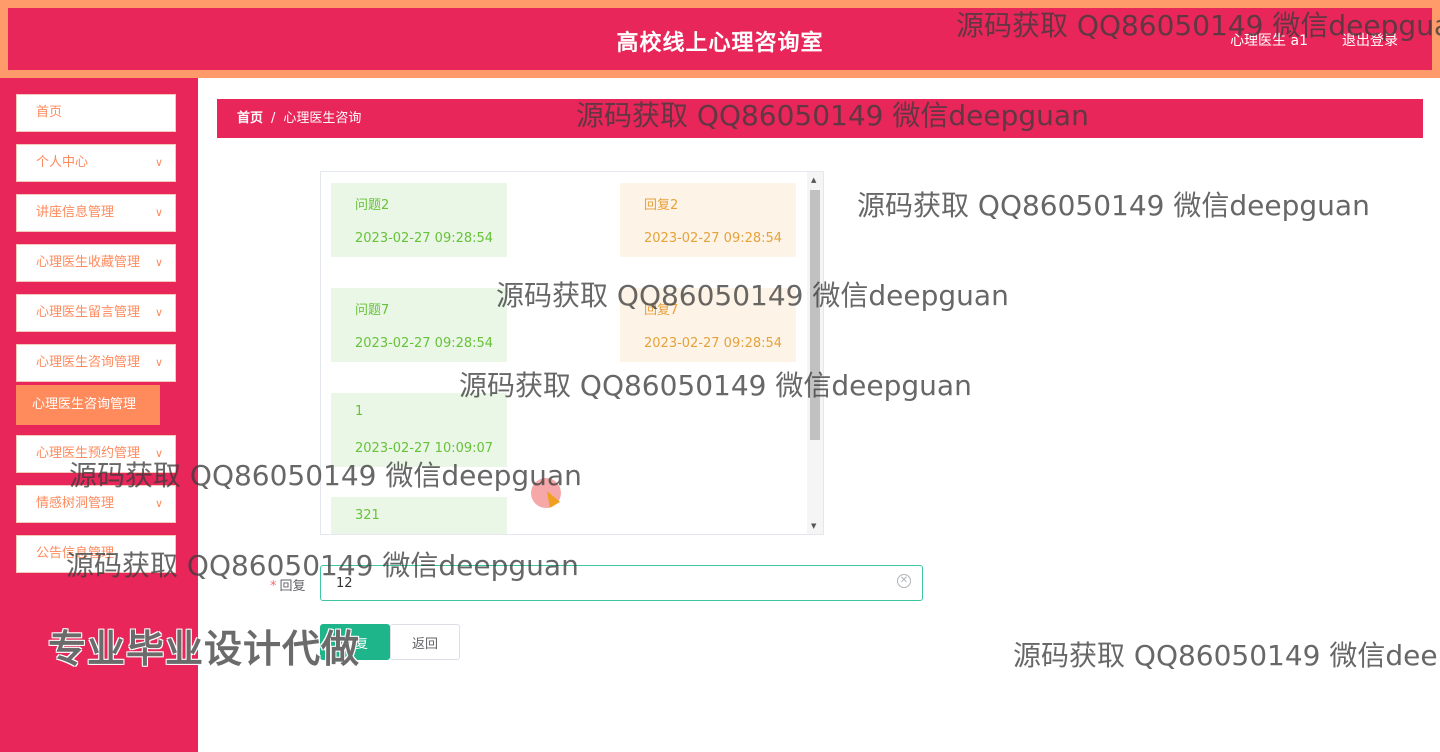 The image size is (1440, 752). I want to click on back-button: 返回, so click(425, 642).